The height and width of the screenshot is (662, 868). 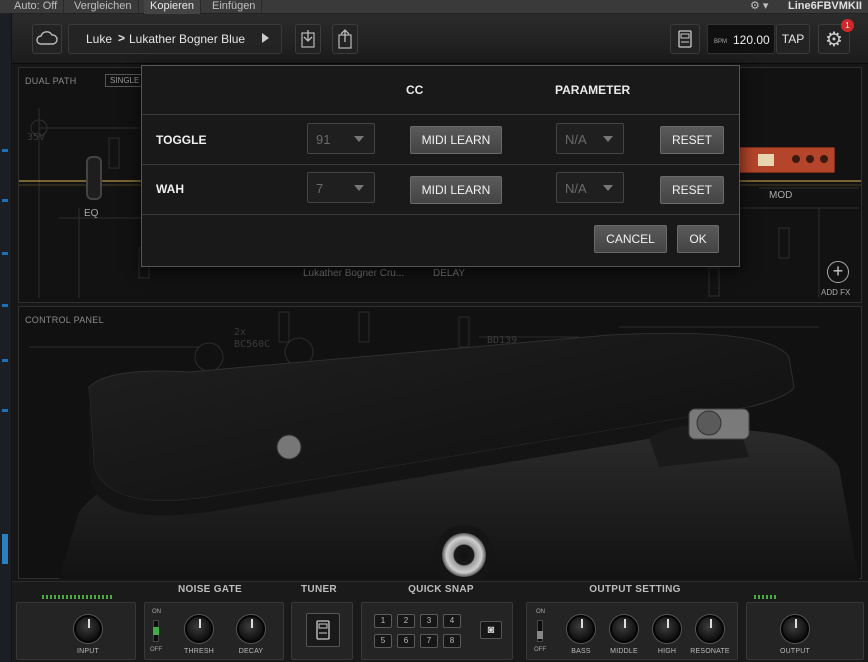 I want to click on compare-button: Vergleichen, so click(x=103, y=7).